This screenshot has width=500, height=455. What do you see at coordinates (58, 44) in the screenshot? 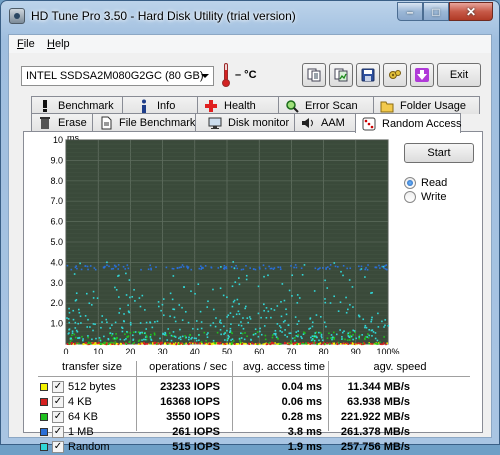
I see `menu-help: Help` at bounding box center [58, 44].